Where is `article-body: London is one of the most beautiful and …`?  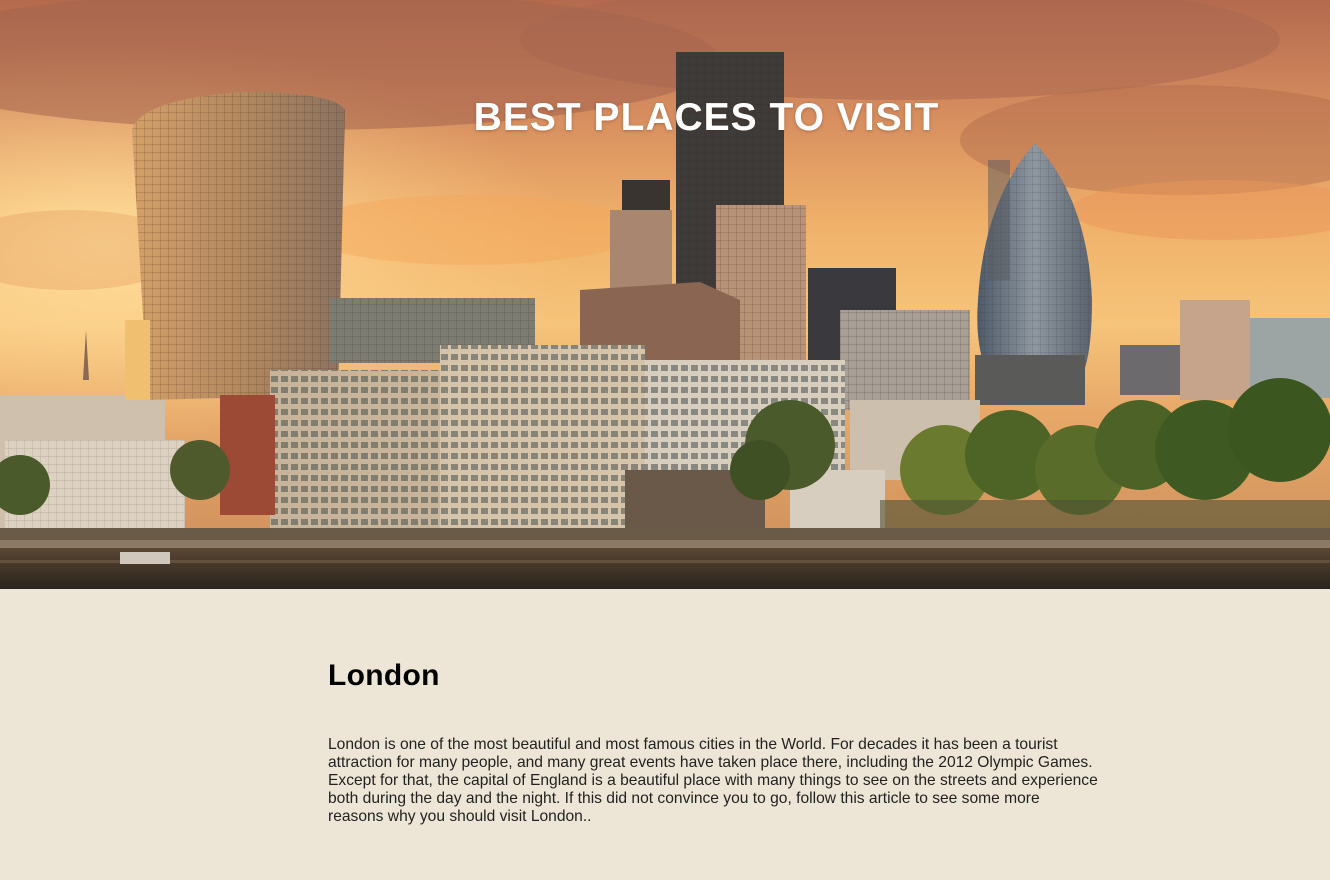
article-body: London is one of the most beautiful and … is located at coordinates (713, 780).